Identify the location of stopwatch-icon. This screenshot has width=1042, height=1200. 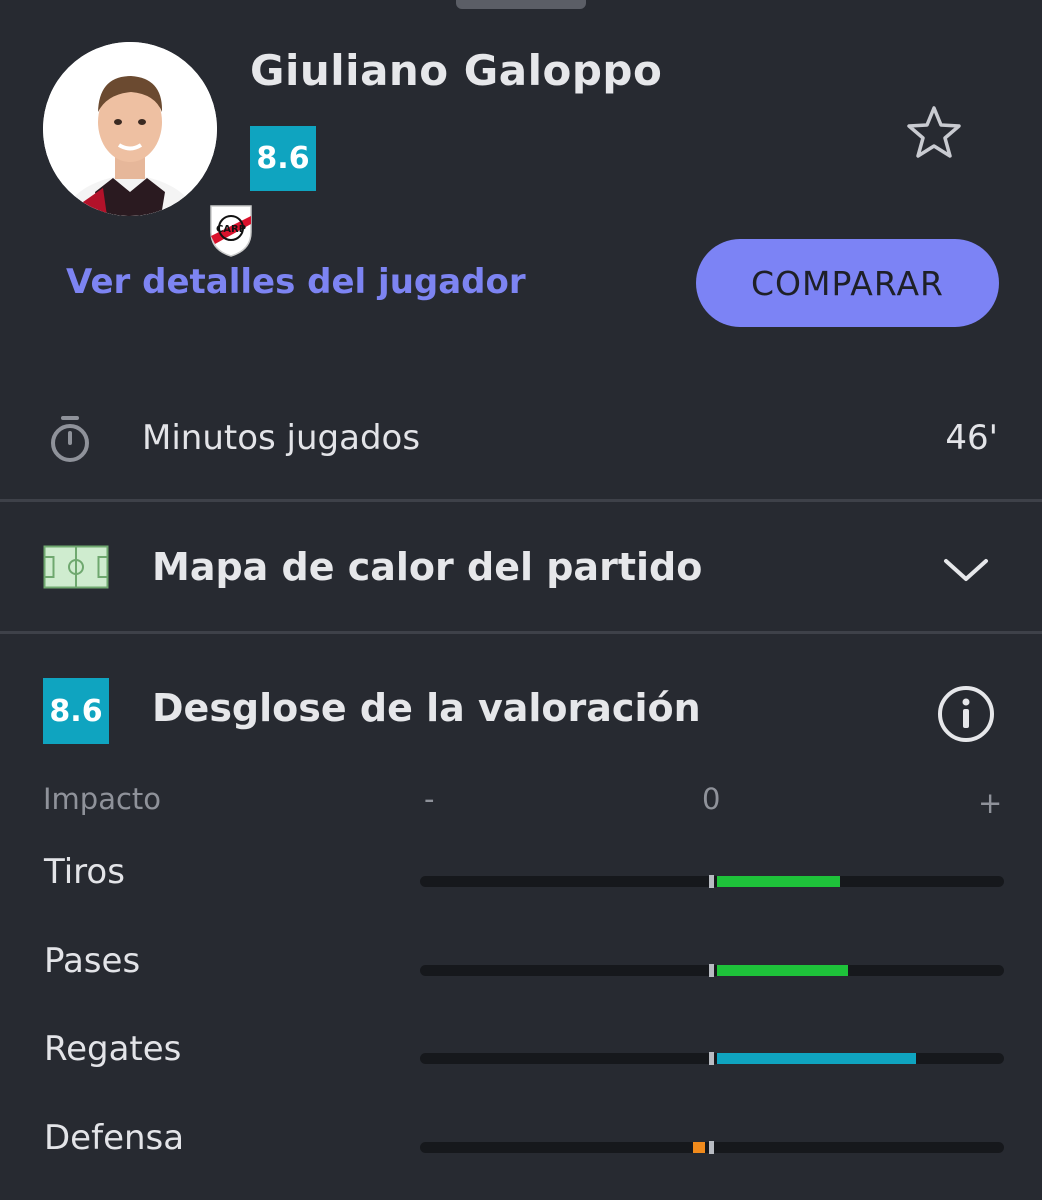
(70, 439).